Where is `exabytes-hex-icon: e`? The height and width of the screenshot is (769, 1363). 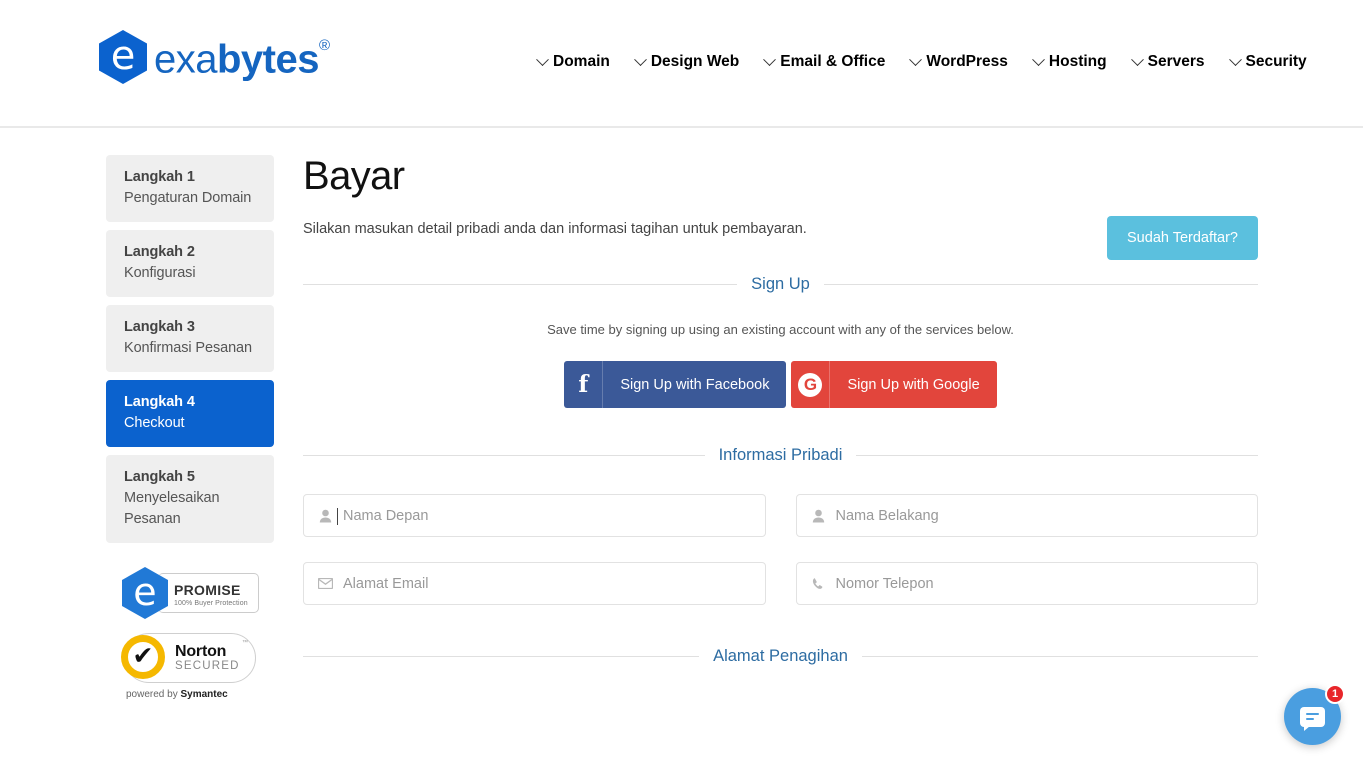 exabytes-hex-icon: e is located at coordinates (123, 57).